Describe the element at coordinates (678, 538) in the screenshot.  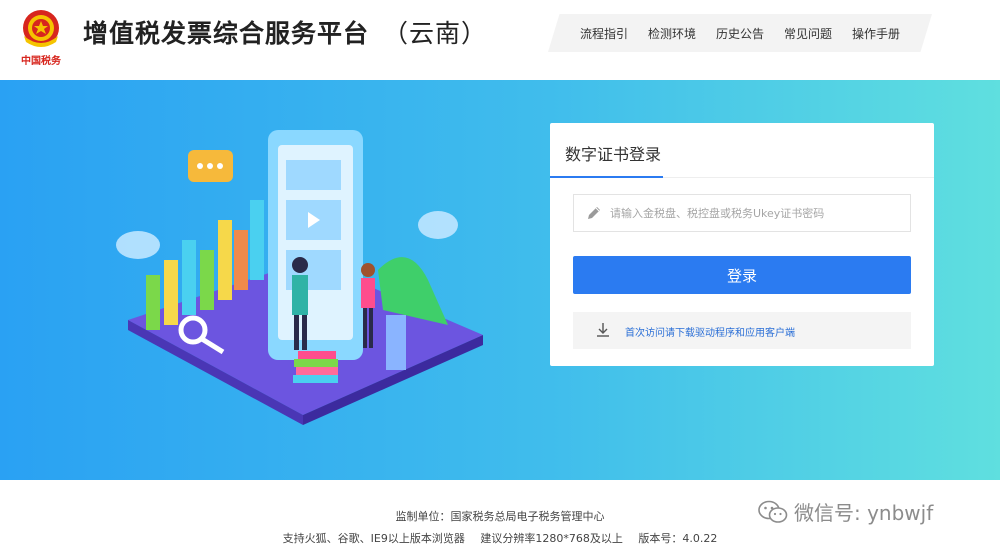
I see `footer-version: 版本号：4.0.22` at that location.